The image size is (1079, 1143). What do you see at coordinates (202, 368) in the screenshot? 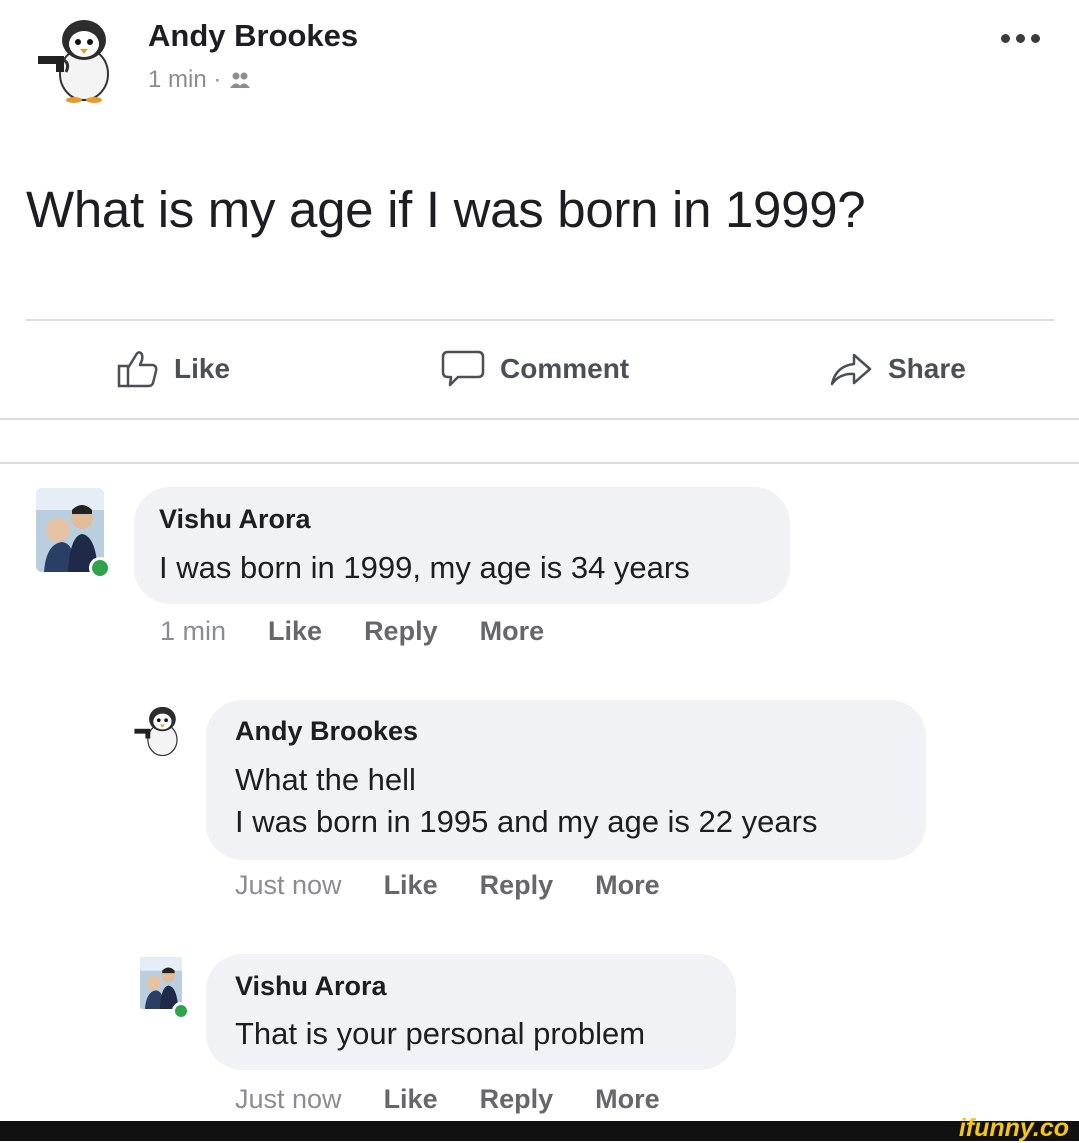
I see `like-label: Like` at bounding box center [202, 368].